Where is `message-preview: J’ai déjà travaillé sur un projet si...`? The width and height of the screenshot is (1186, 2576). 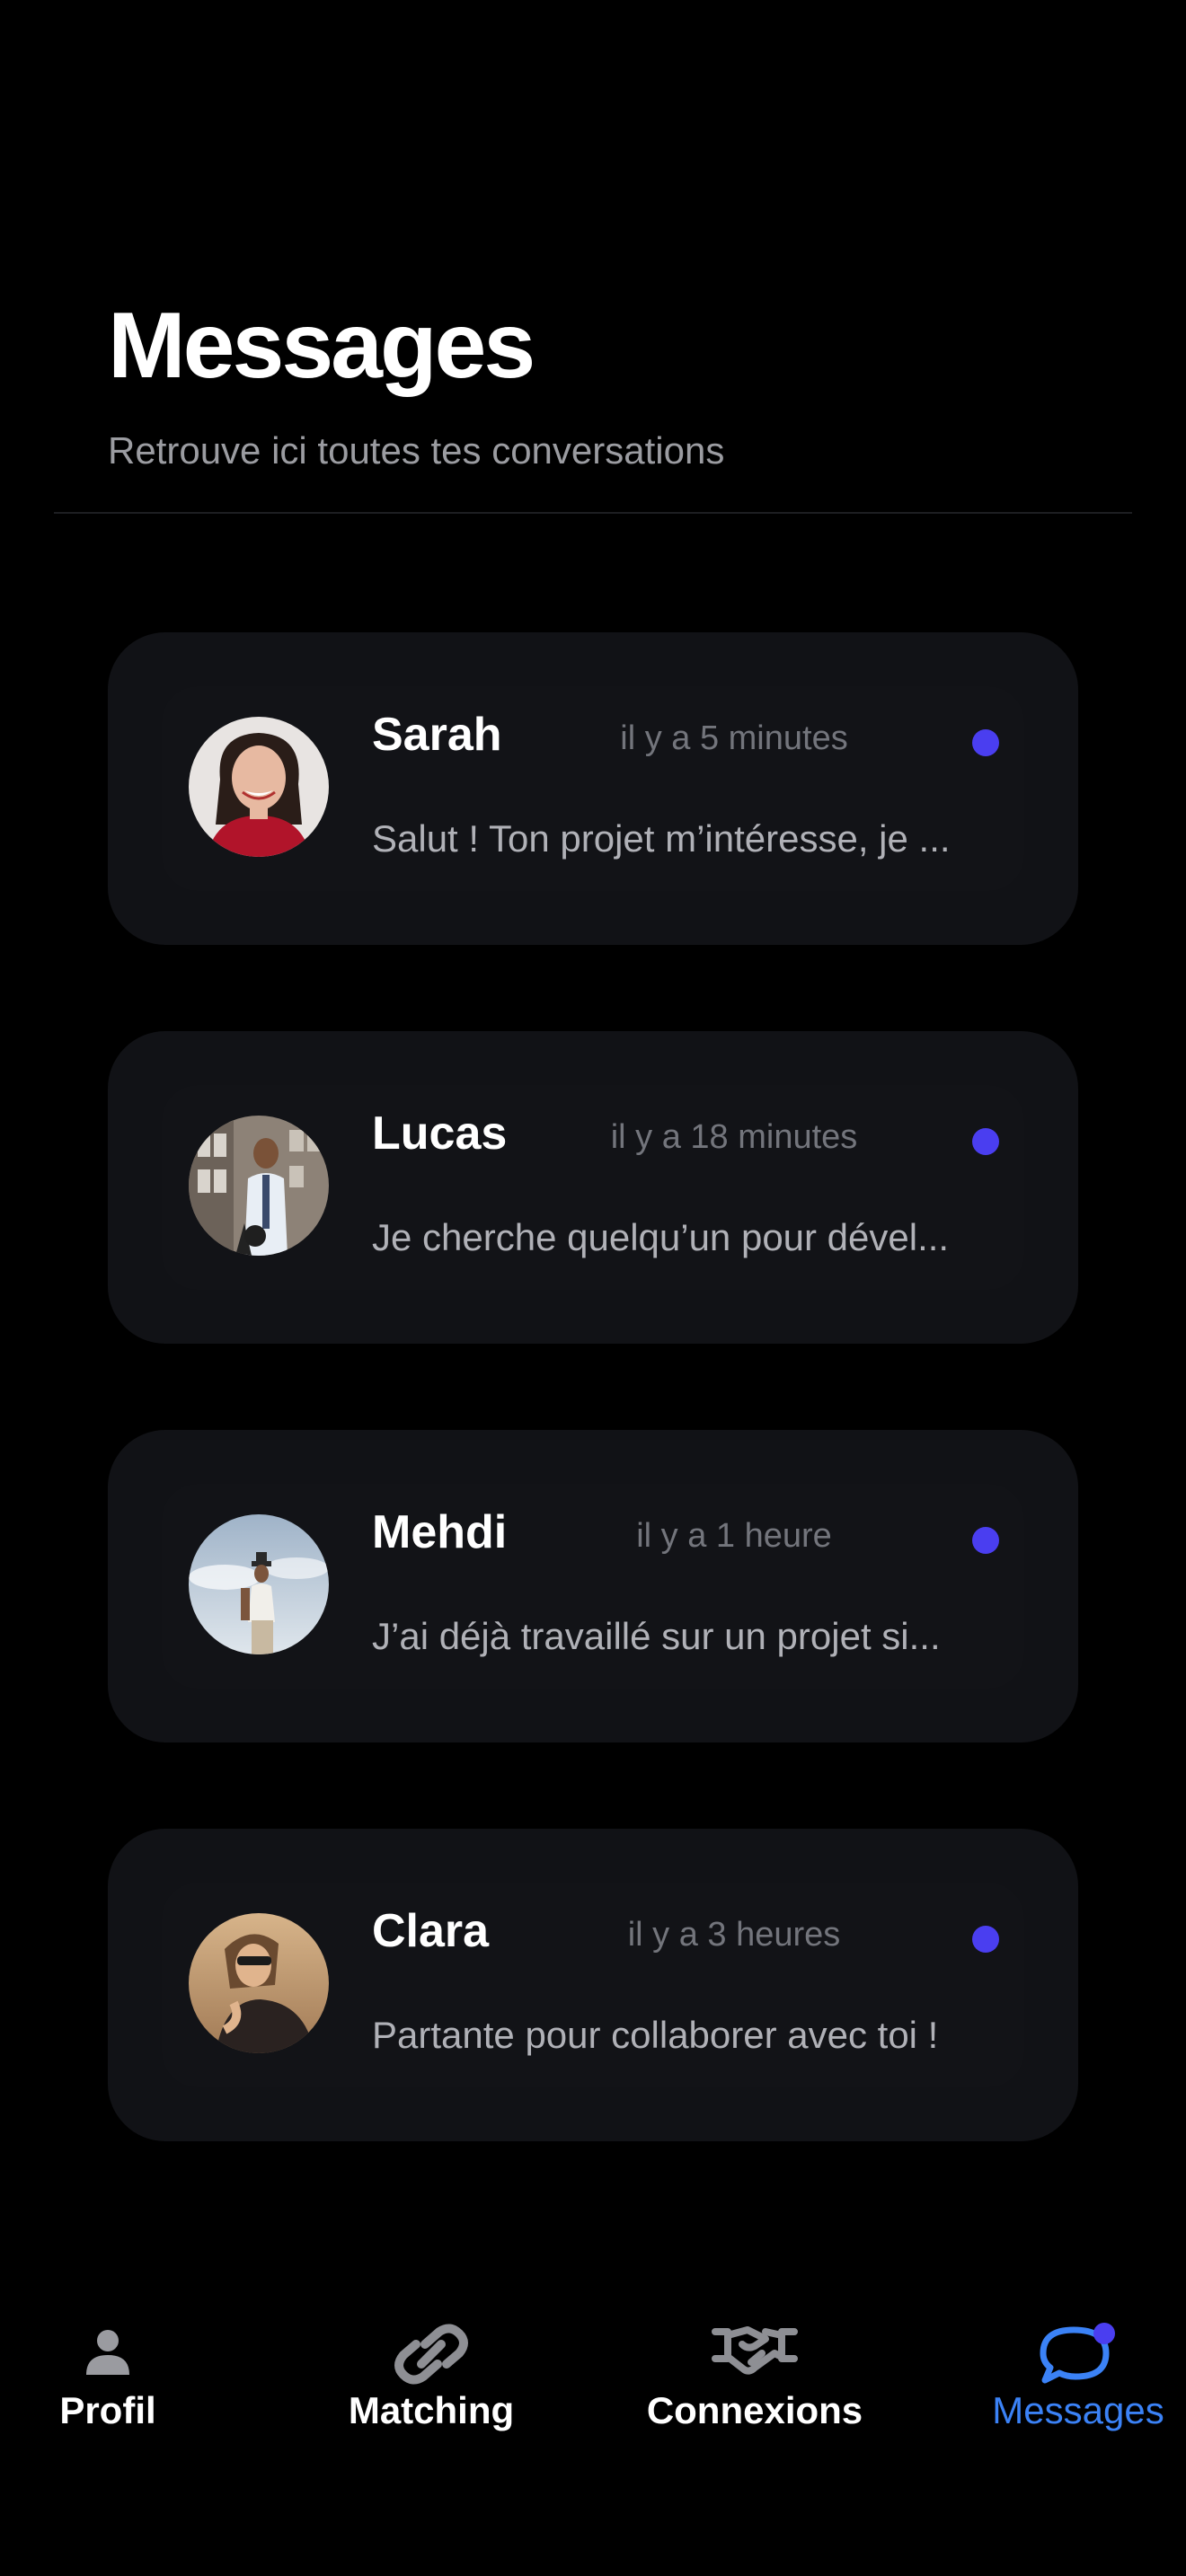
message-preview: J’ai déjà travaillé sur un projet si... is located at coordinates (656, 1636).